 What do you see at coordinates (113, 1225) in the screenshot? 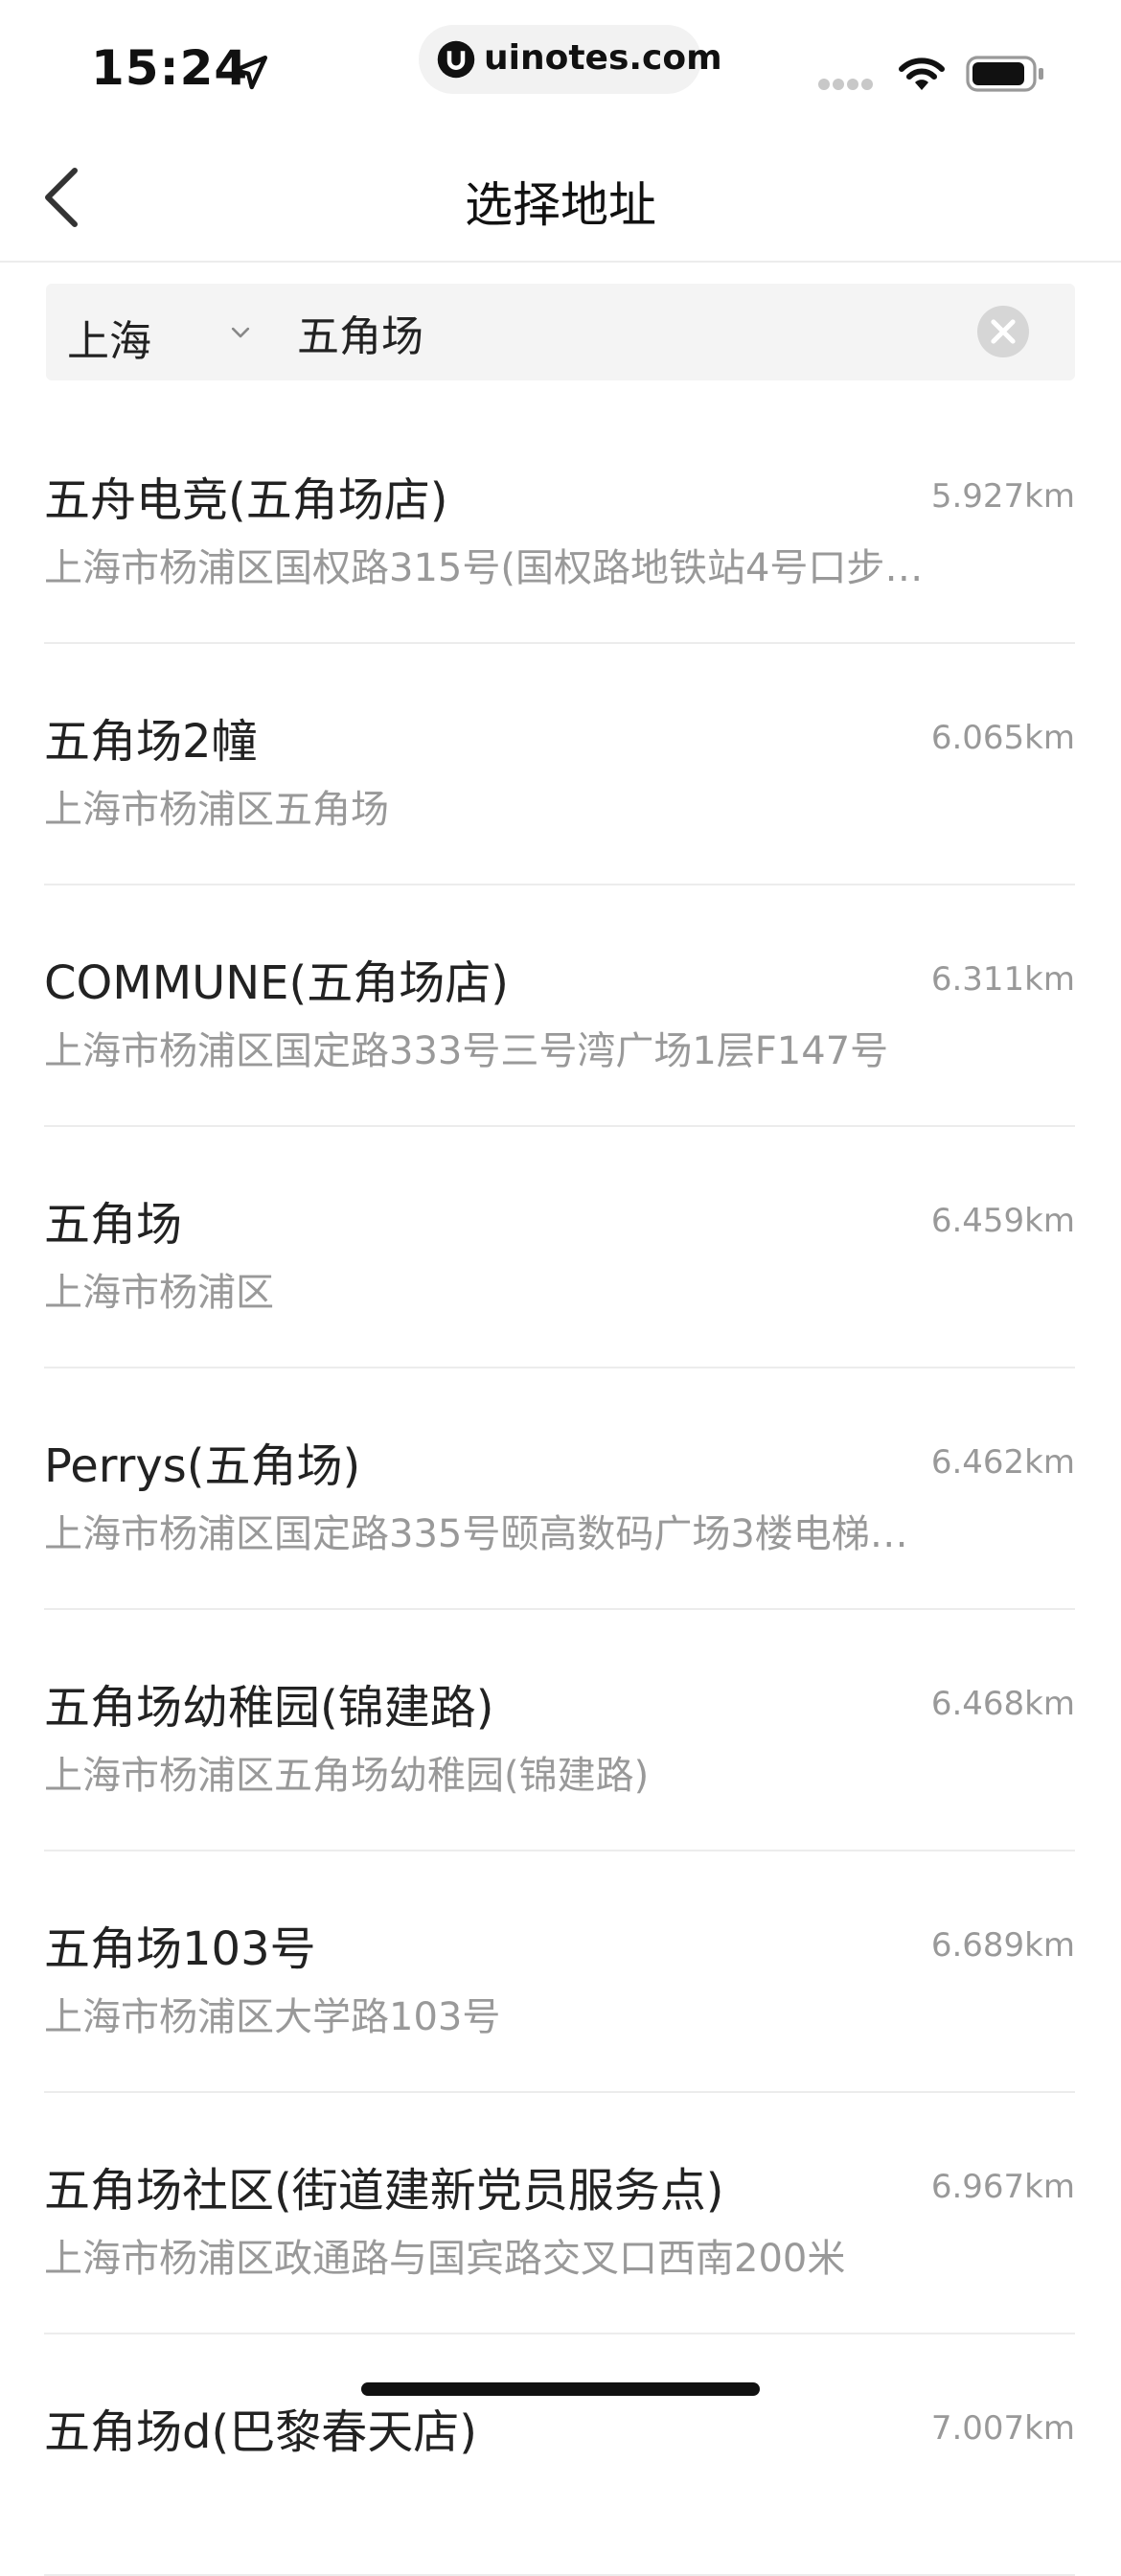
I see `result-name: 五角场` at bounding box center [113, 1225].